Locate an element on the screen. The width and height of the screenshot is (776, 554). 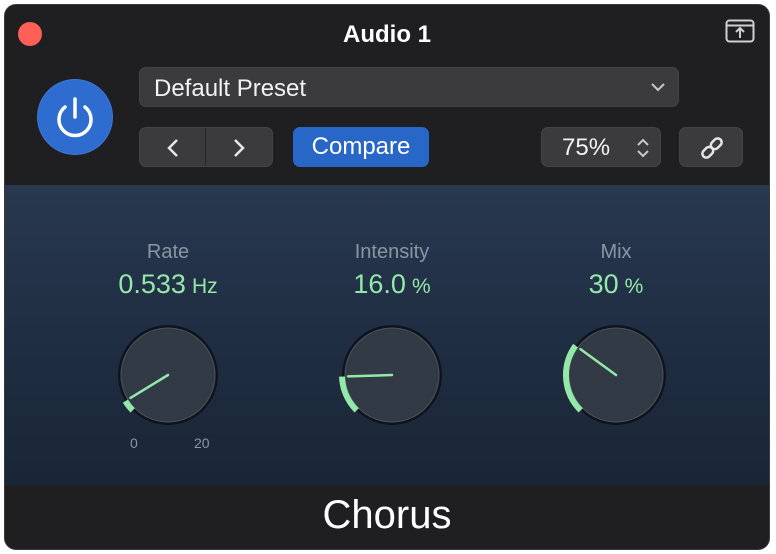
footer: Chorus is located at coordinates (387, 517).